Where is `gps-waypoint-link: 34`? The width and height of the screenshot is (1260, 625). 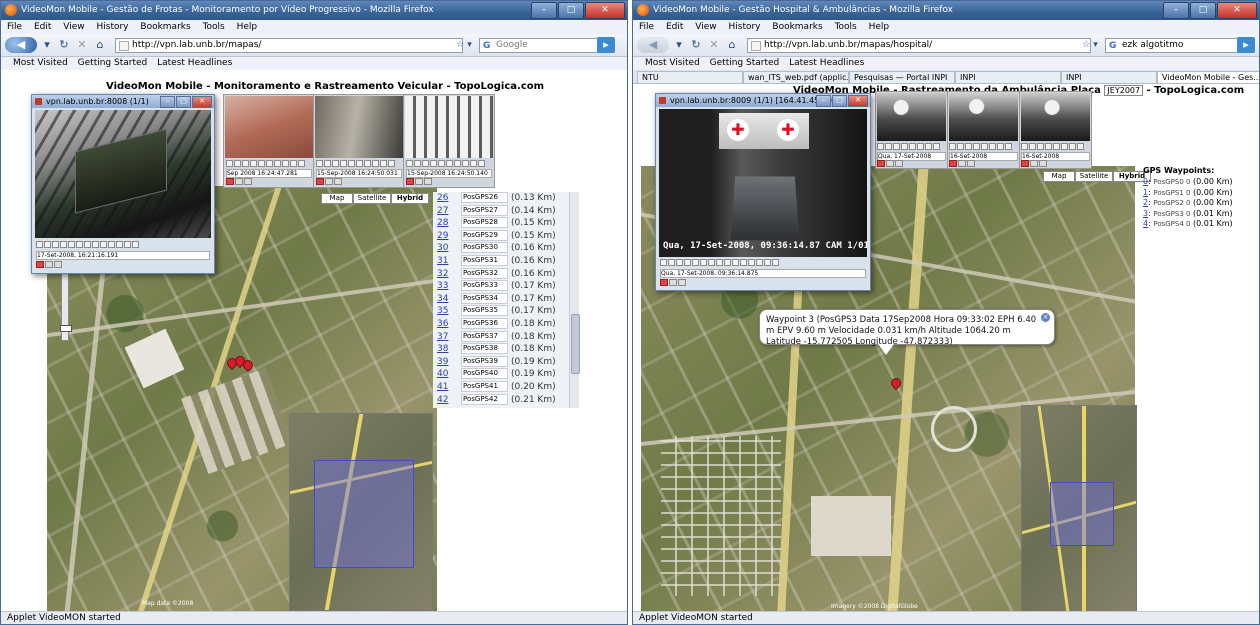 gps-waypoint-link: 34 is located at coordinates (449, 299).